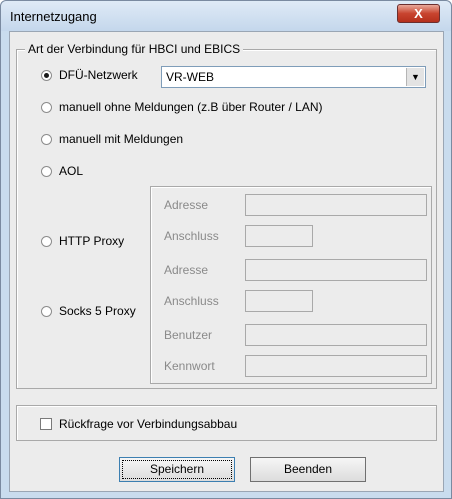 The width and height of the screenshot is (452, 499). Describe the element at coordinates (279, 301) in the screenshot. I see `socks-port-input` at that location.